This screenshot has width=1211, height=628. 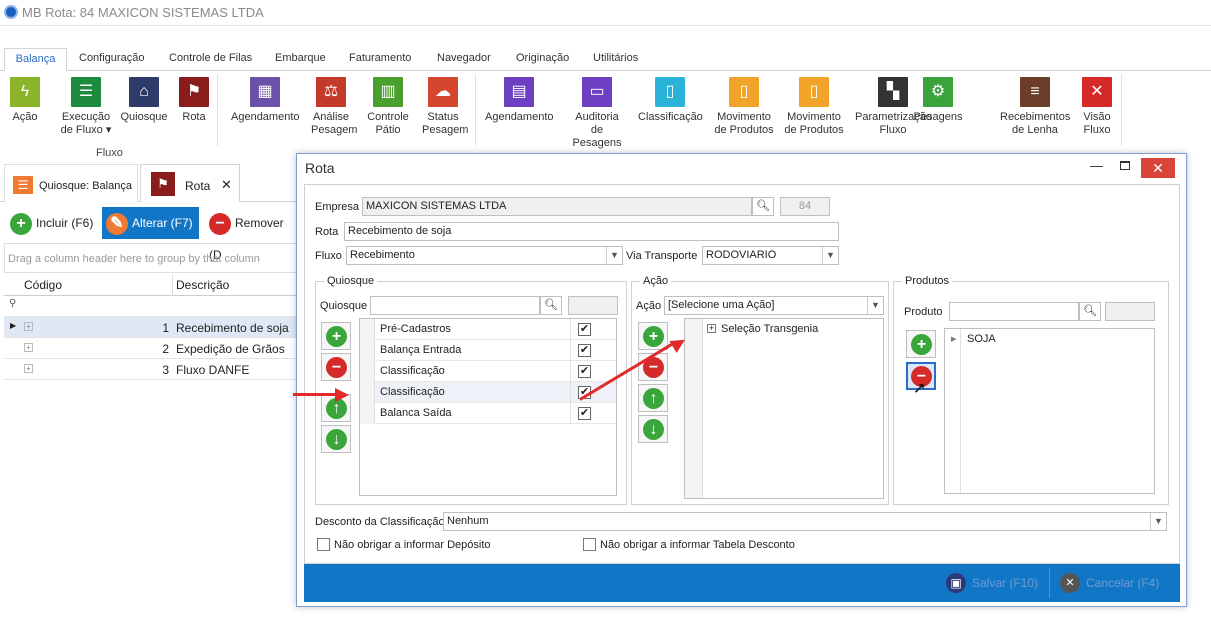 What do you see at coordinates (921, 344) in the screenshot?
I see `add-produto-button: +` at bounding box center [921, 344].